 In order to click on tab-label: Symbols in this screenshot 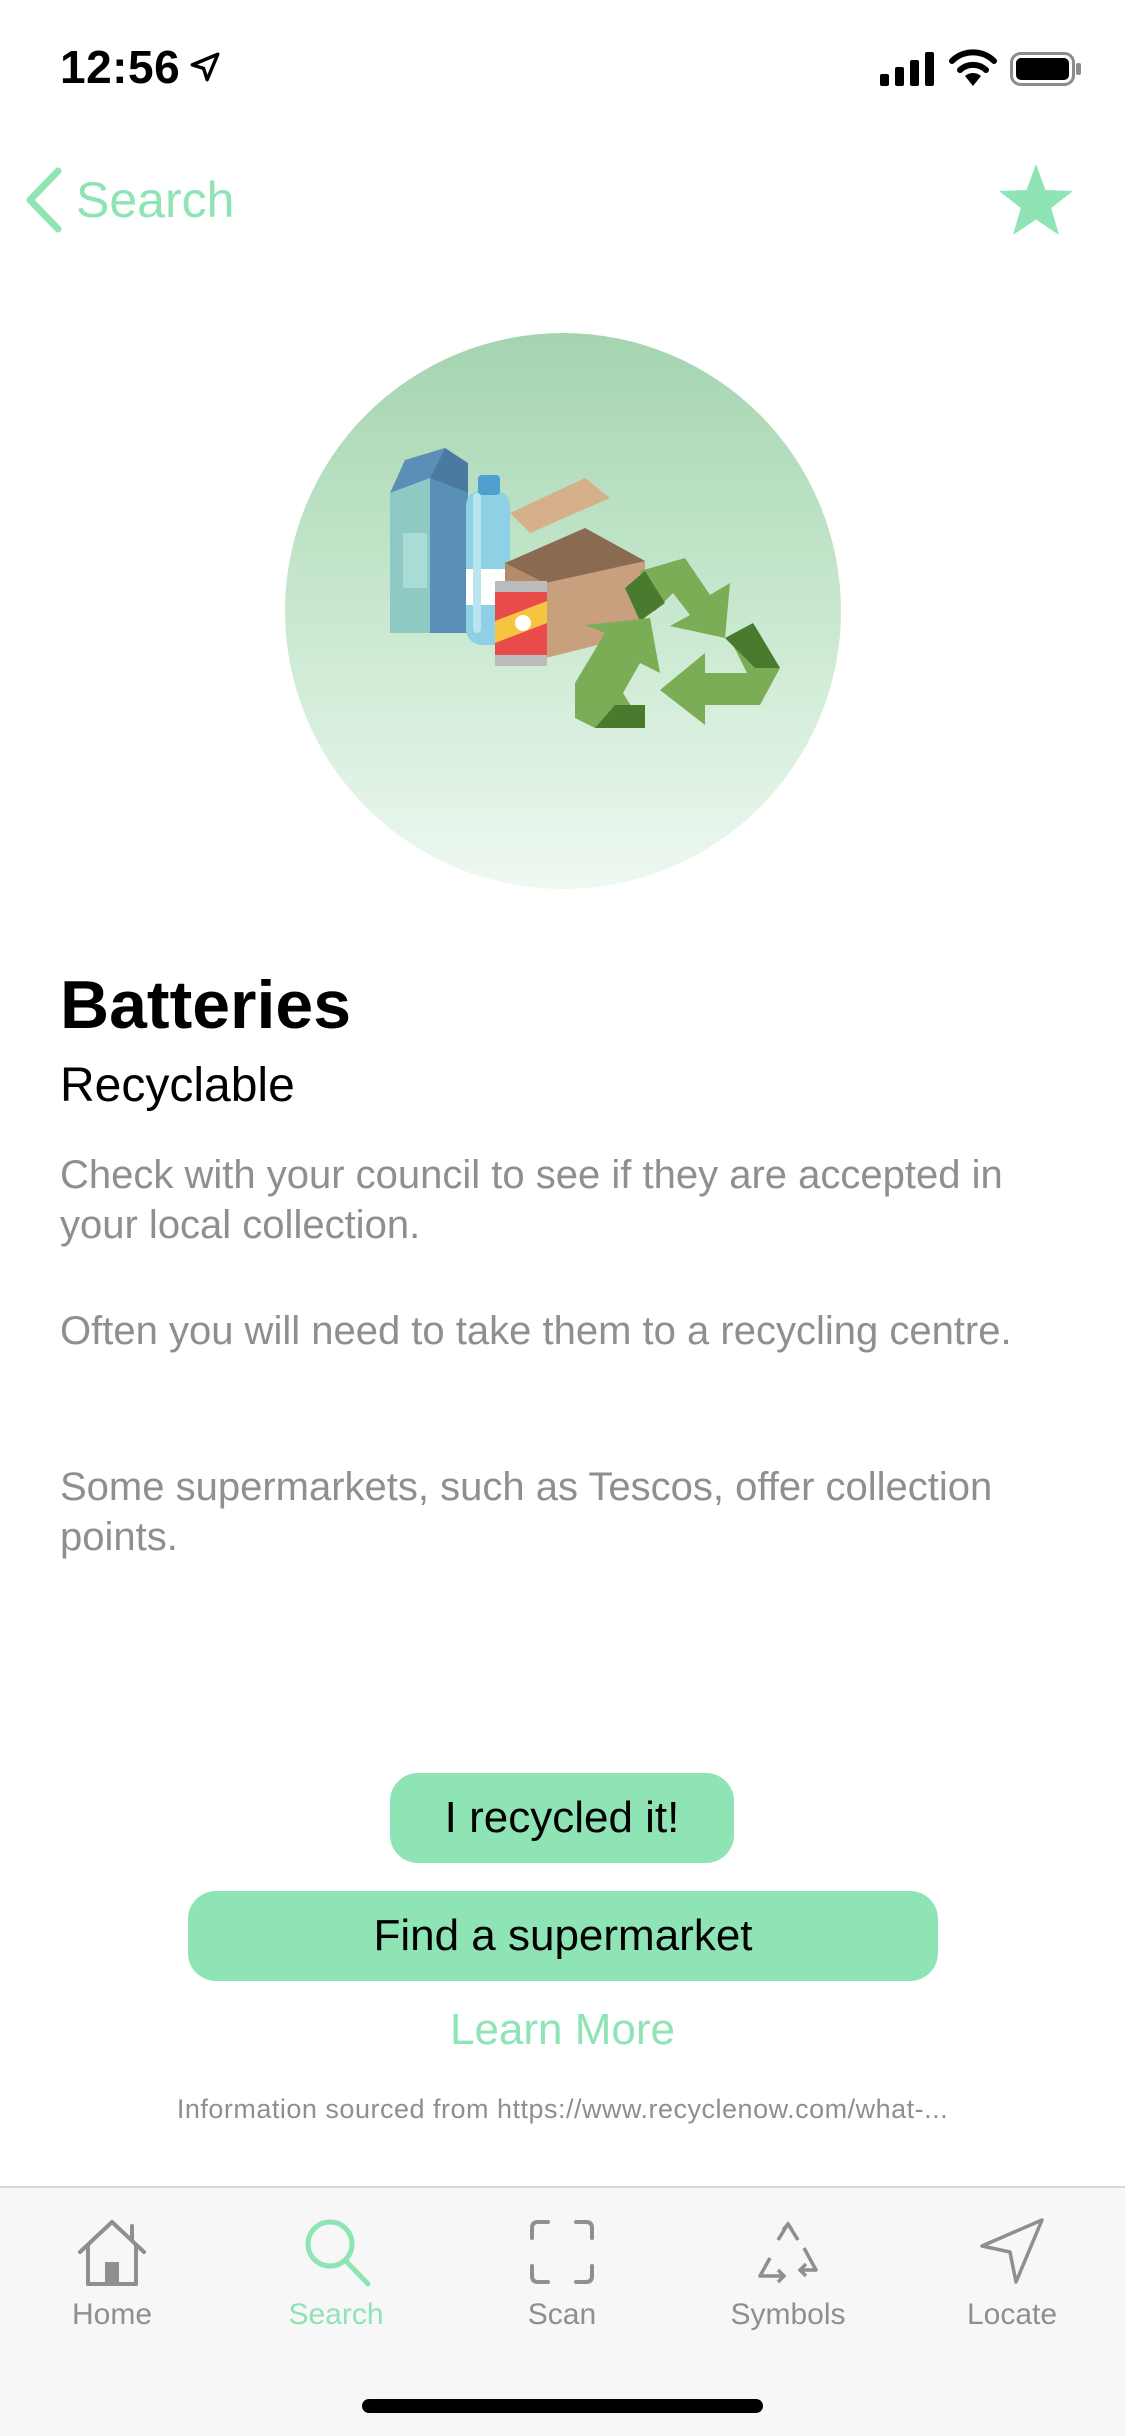, I will do `click(788, 2314)`.